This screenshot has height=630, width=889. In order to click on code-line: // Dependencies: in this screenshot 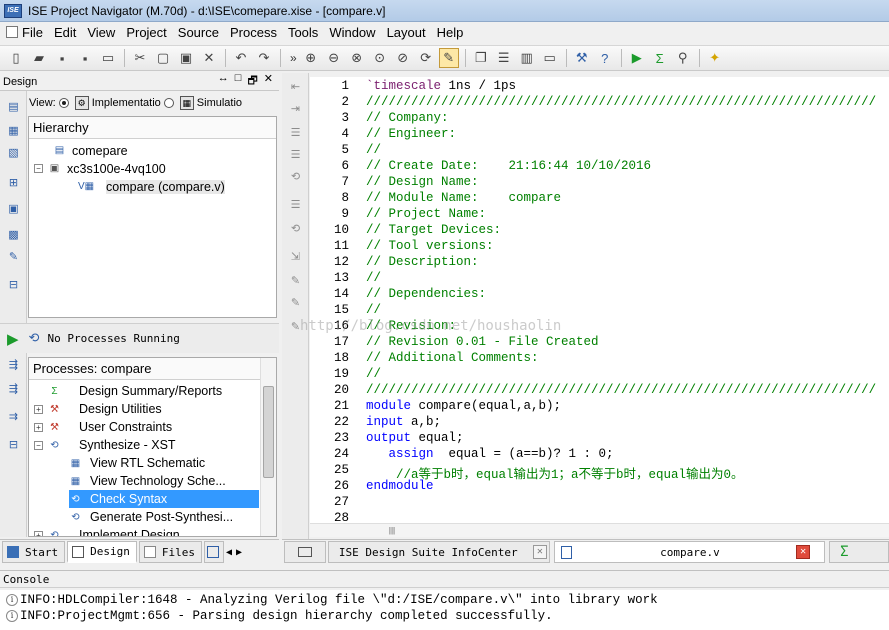, I will do `click(426, 294)`.